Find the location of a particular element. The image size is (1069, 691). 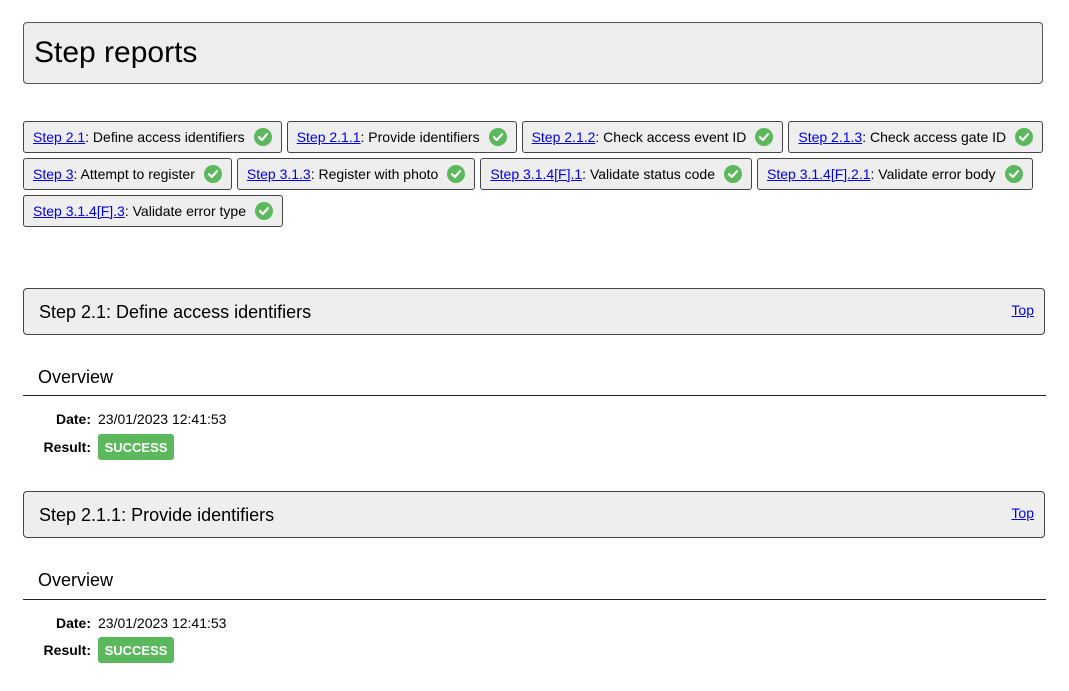

step-chip-link: Step 3.1.4[F].3 is located at coordinates (79, 211).